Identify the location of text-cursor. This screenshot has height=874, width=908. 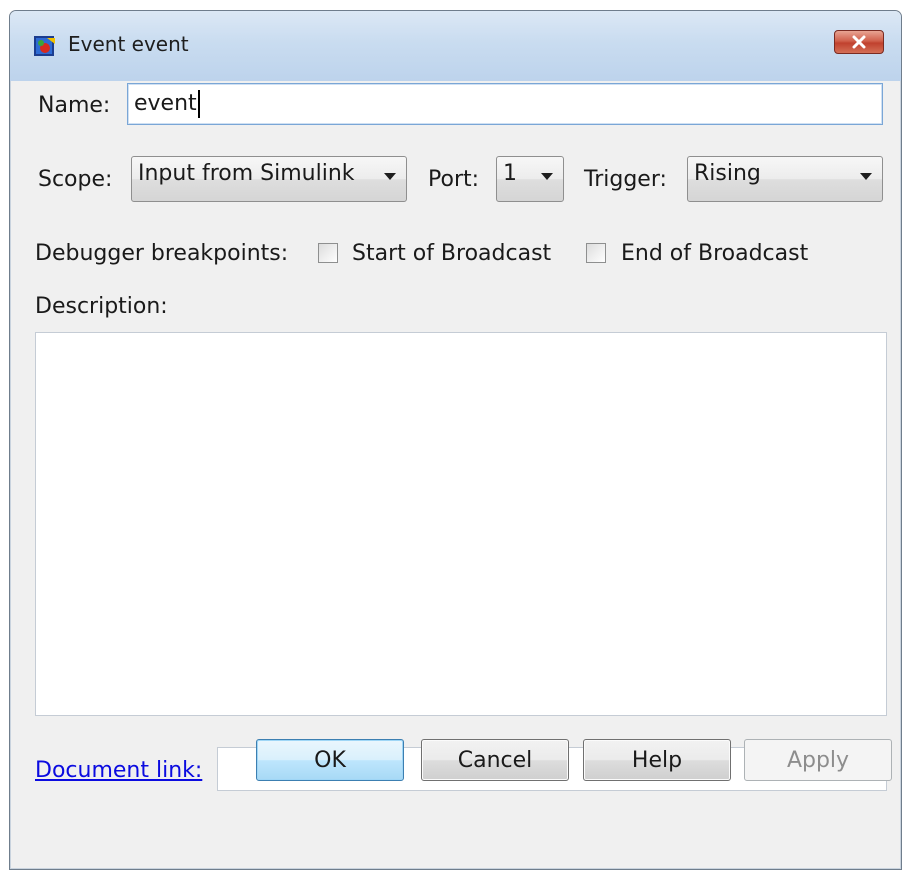
(198, 104).